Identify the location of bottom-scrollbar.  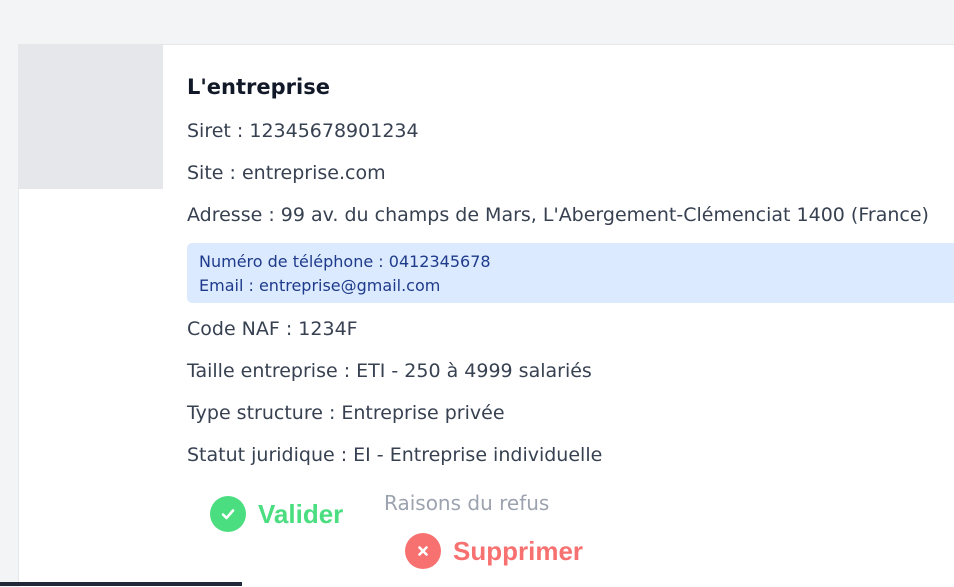
(121, 584).